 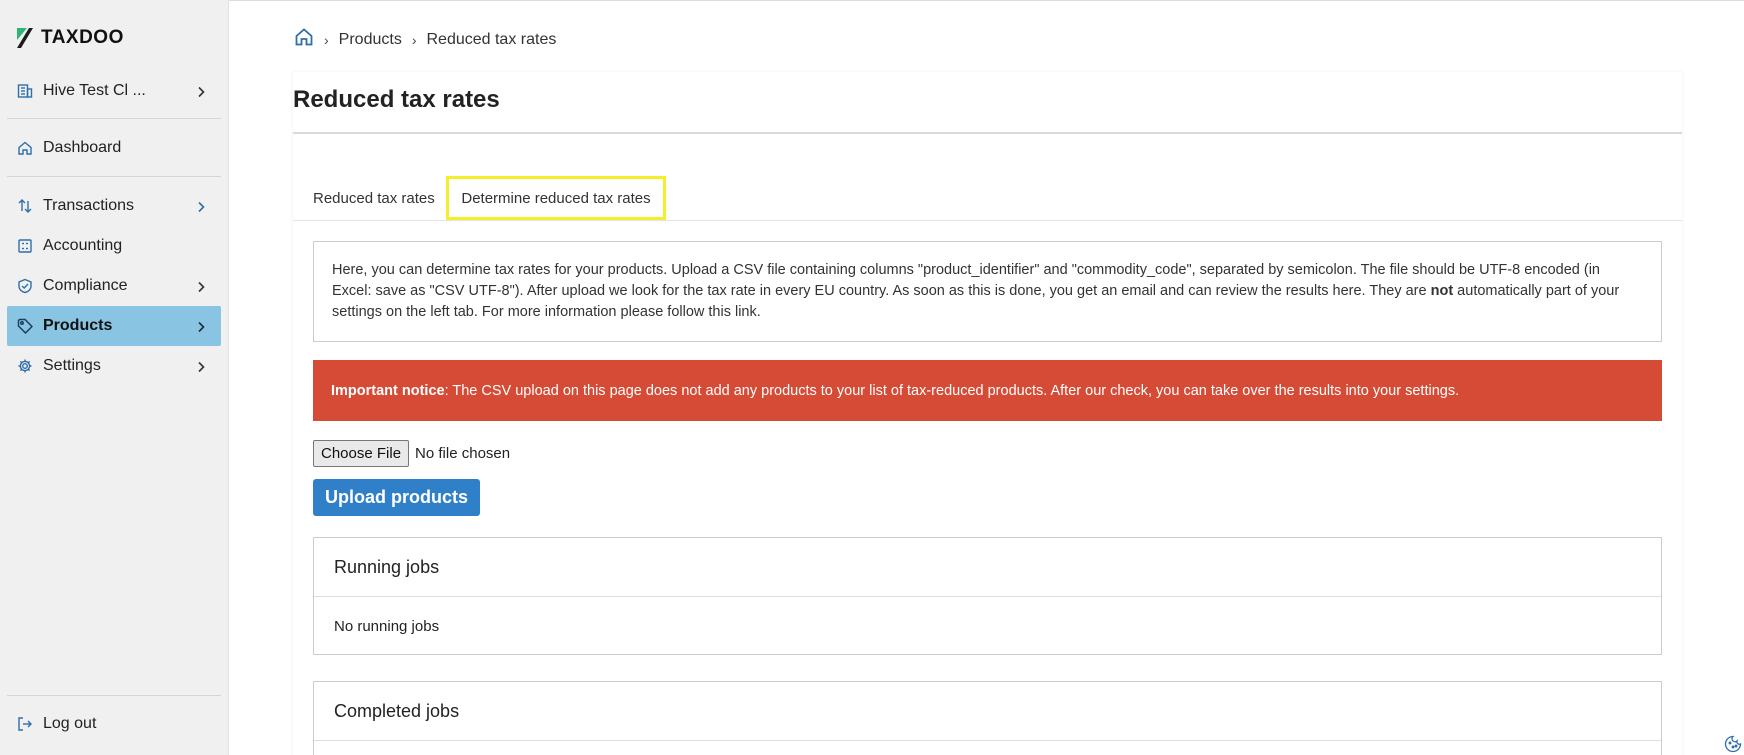 What do you see at coordinates (25, 38) in the screenshot?
I see `taxdoo-logo-icon` at bounding box center [25, 38].